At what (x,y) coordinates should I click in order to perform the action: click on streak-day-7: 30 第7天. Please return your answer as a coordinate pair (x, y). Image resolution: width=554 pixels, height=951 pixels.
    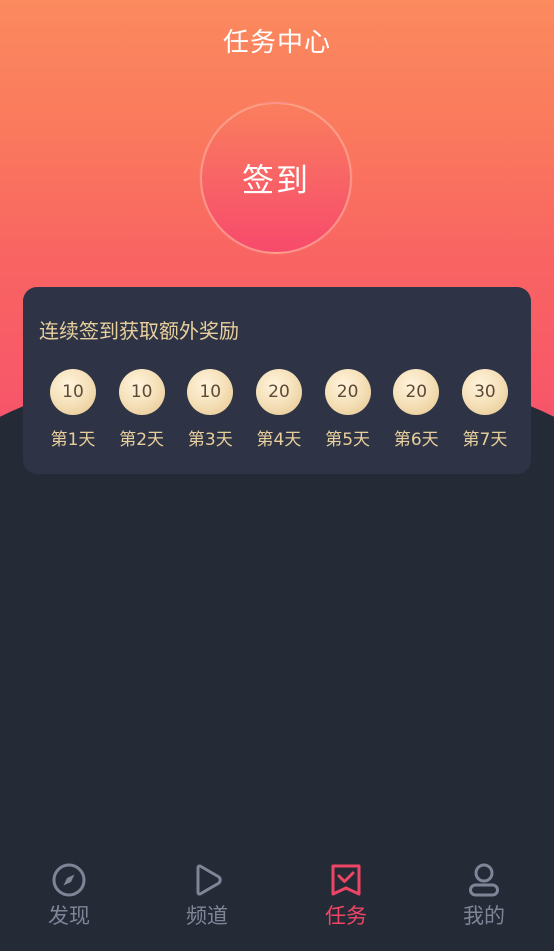
    Looking at the image, I should click on (485, 409).